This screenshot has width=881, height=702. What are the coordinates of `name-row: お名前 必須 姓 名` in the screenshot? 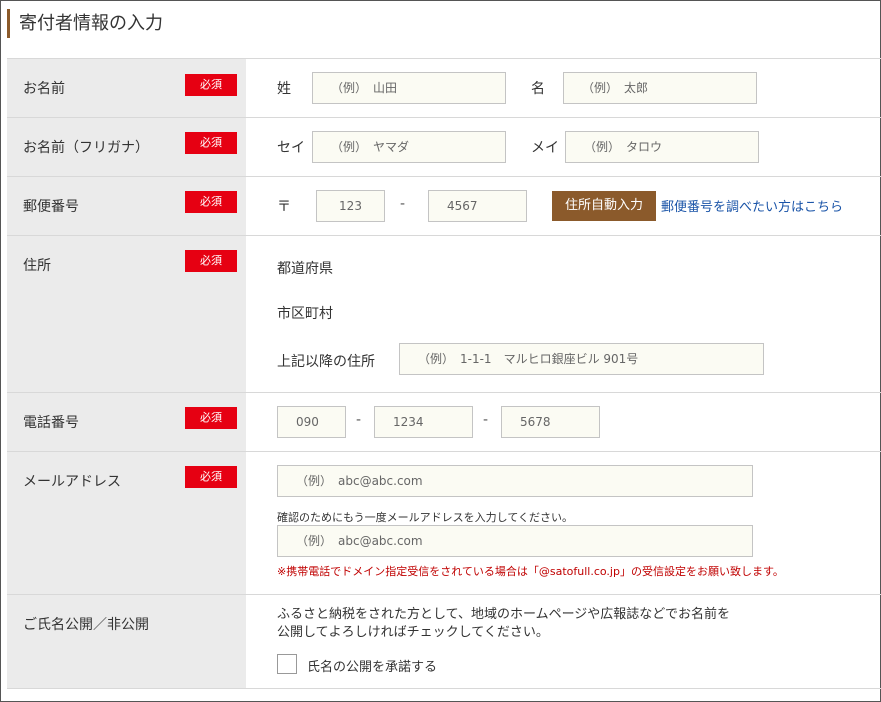 It's located at (444, 88).